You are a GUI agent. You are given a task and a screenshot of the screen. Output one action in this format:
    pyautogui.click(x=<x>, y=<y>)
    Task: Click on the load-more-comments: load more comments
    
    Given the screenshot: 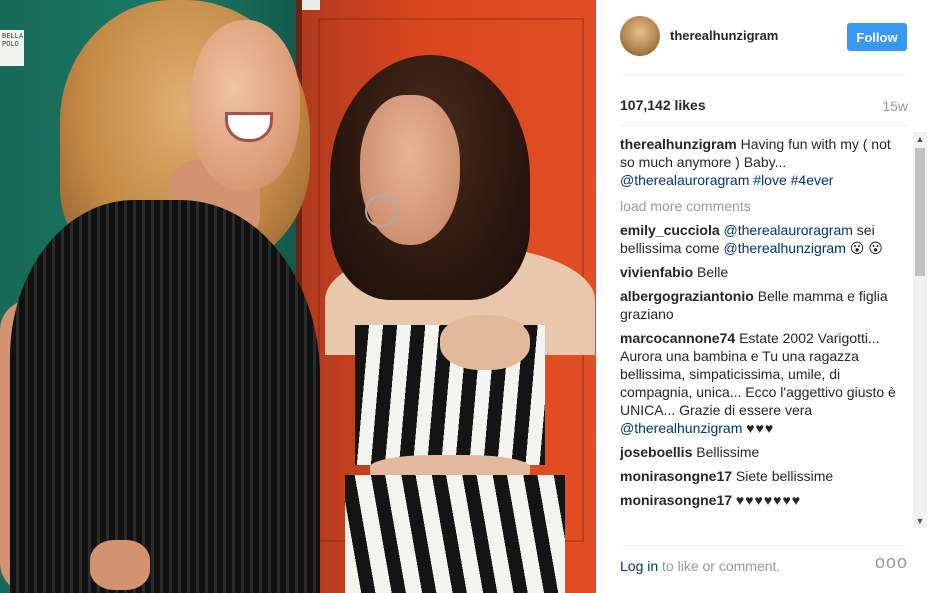 What is the action you would take?
    pyautogui.click(x=765, y=206)
    